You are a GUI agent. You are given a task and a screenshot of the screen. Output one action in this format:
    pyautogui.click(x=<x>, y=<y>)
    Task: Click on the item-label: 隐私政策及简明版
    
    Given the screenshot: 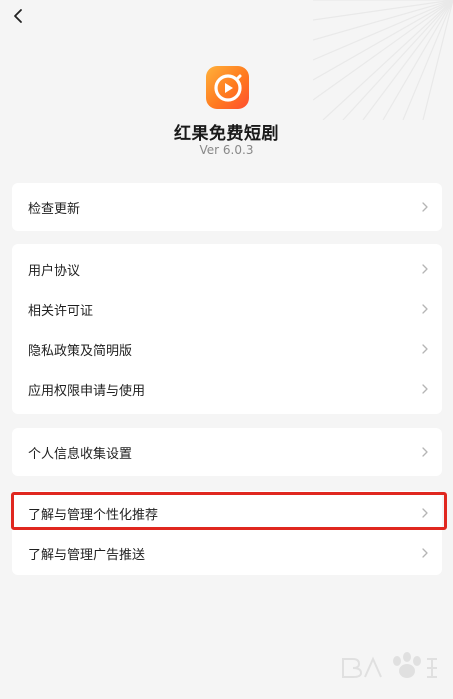 What is the action you would take?
    pyautogui.click(x=80, y=351)
    